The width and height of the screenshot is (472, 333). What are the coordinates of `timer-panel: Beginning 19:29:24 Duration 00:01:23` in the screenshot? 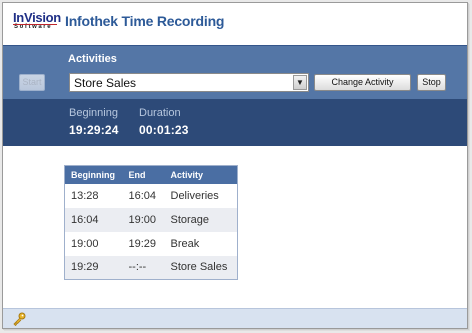 It's located at (235, 122).